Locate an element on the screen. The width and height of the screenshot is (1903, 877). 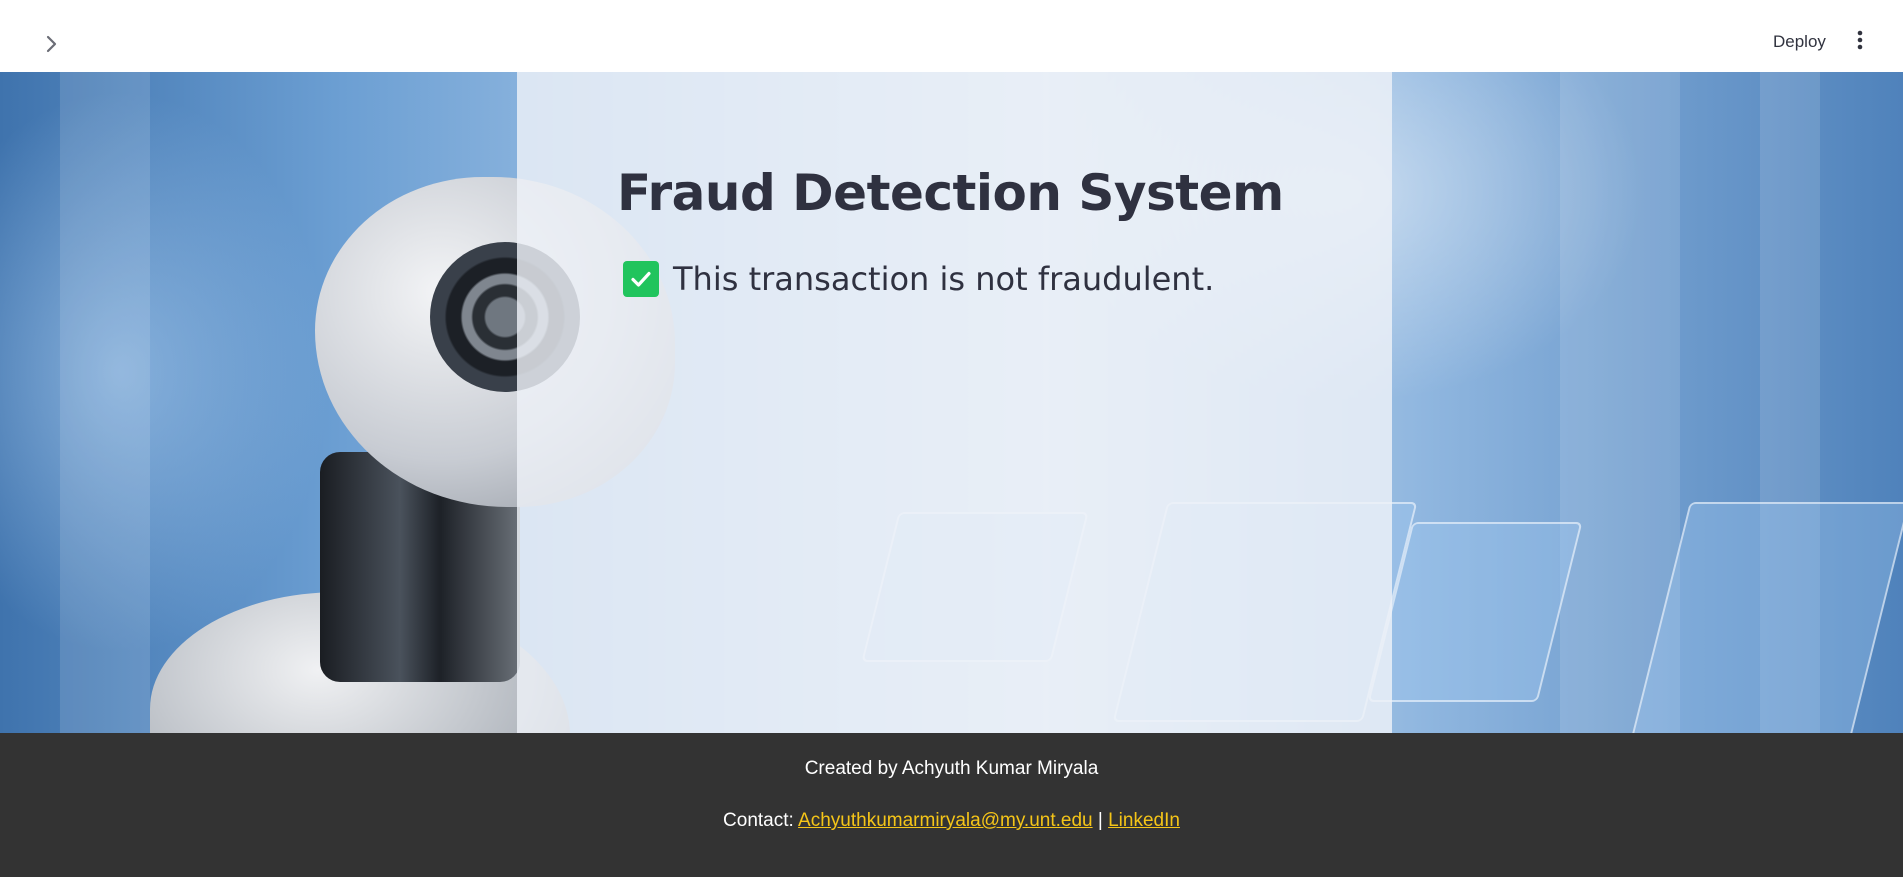
page-title: Fraud Detection System is located at coordinates (950, 193).